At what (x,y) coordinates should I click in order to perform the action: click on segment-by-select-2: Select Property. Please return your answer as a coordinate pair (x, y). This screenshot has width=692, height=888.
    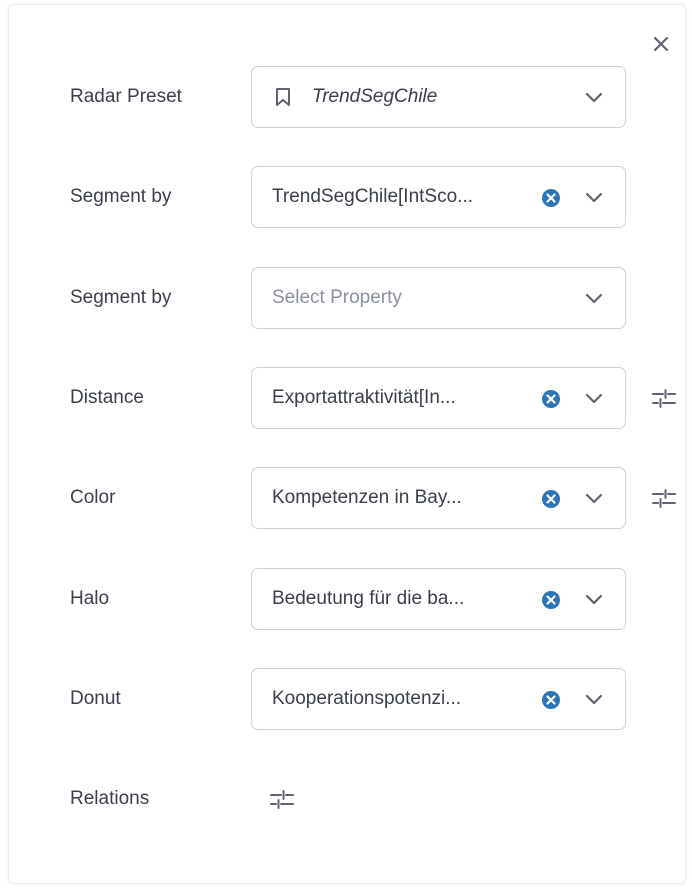
    Looking at the image, I should click on (438, 298).